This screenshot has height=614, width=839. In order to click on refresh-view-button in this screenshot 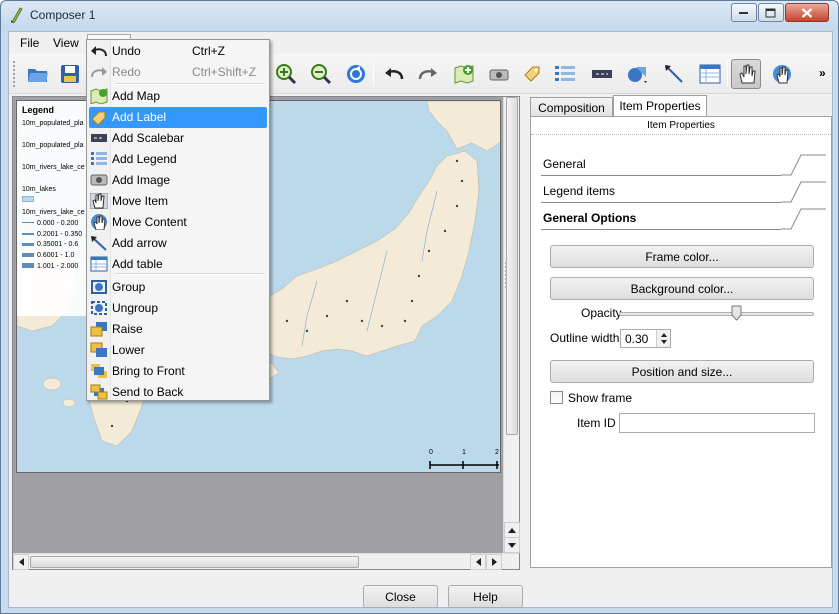, I will do `click(356, 74)`.